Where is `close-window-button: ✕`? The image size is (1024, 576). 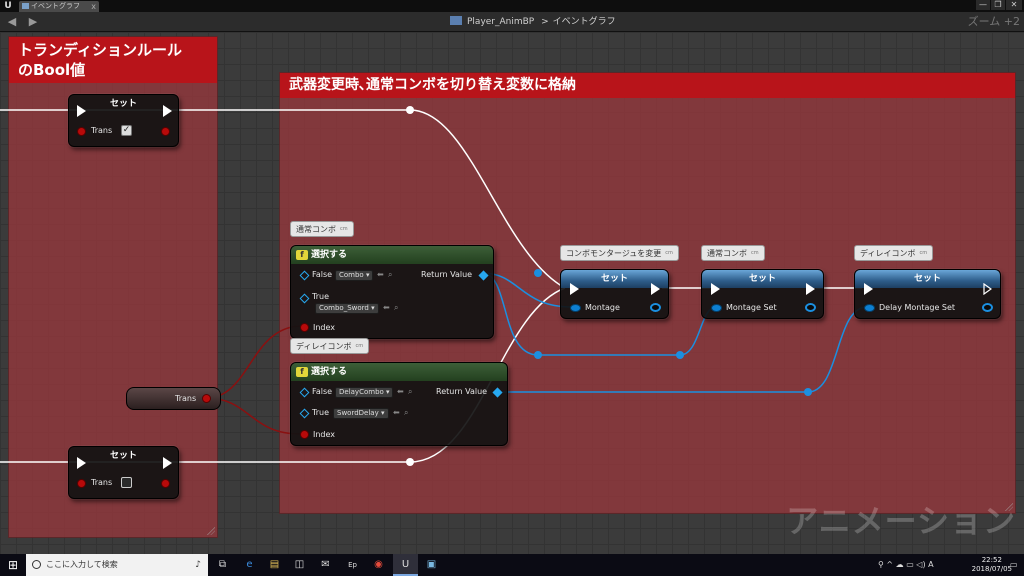 close-window-button: ✕ is located at coordinates (1014, 5).